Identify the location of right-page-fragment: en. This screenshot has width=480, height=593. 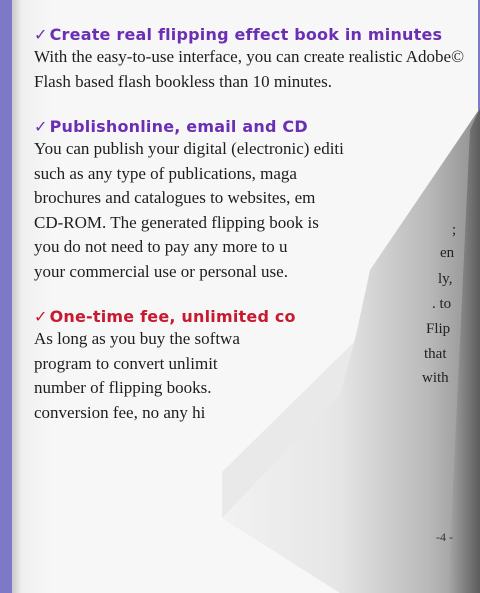
(447, 253).